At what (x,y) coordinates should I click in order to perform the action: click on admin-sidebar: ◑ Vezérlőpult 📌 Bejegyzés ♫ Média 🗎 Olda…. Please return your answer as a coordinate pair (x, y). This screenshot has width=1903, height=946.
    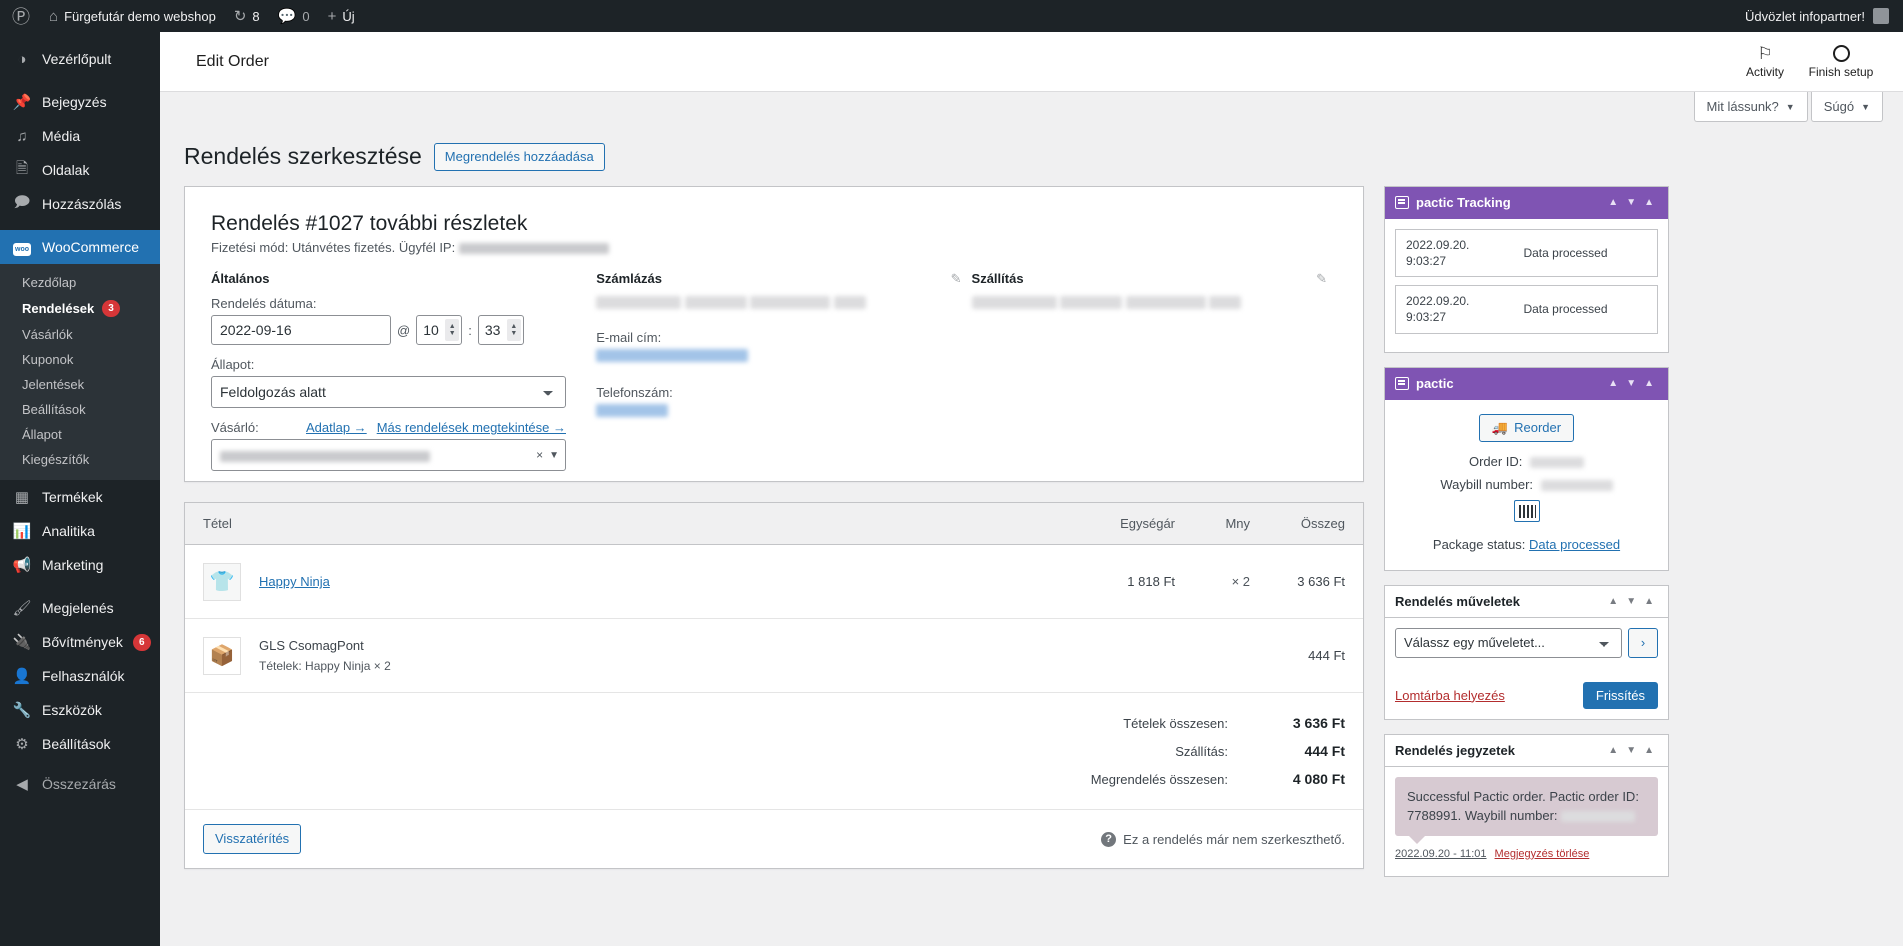
    Looking at the image, I should click on (80, 489).